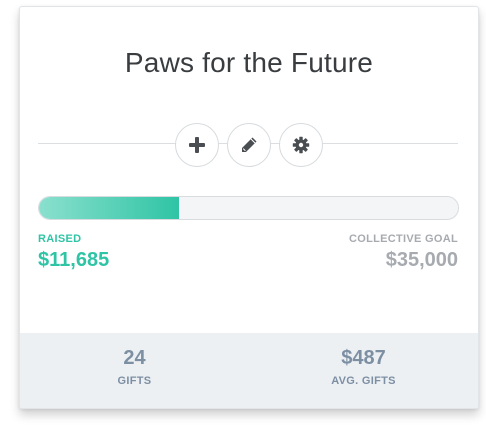  Describe the element at coordinates (134, 370) in the screenshot. I see `gifts-stat: 24 GIFTS` at that location.